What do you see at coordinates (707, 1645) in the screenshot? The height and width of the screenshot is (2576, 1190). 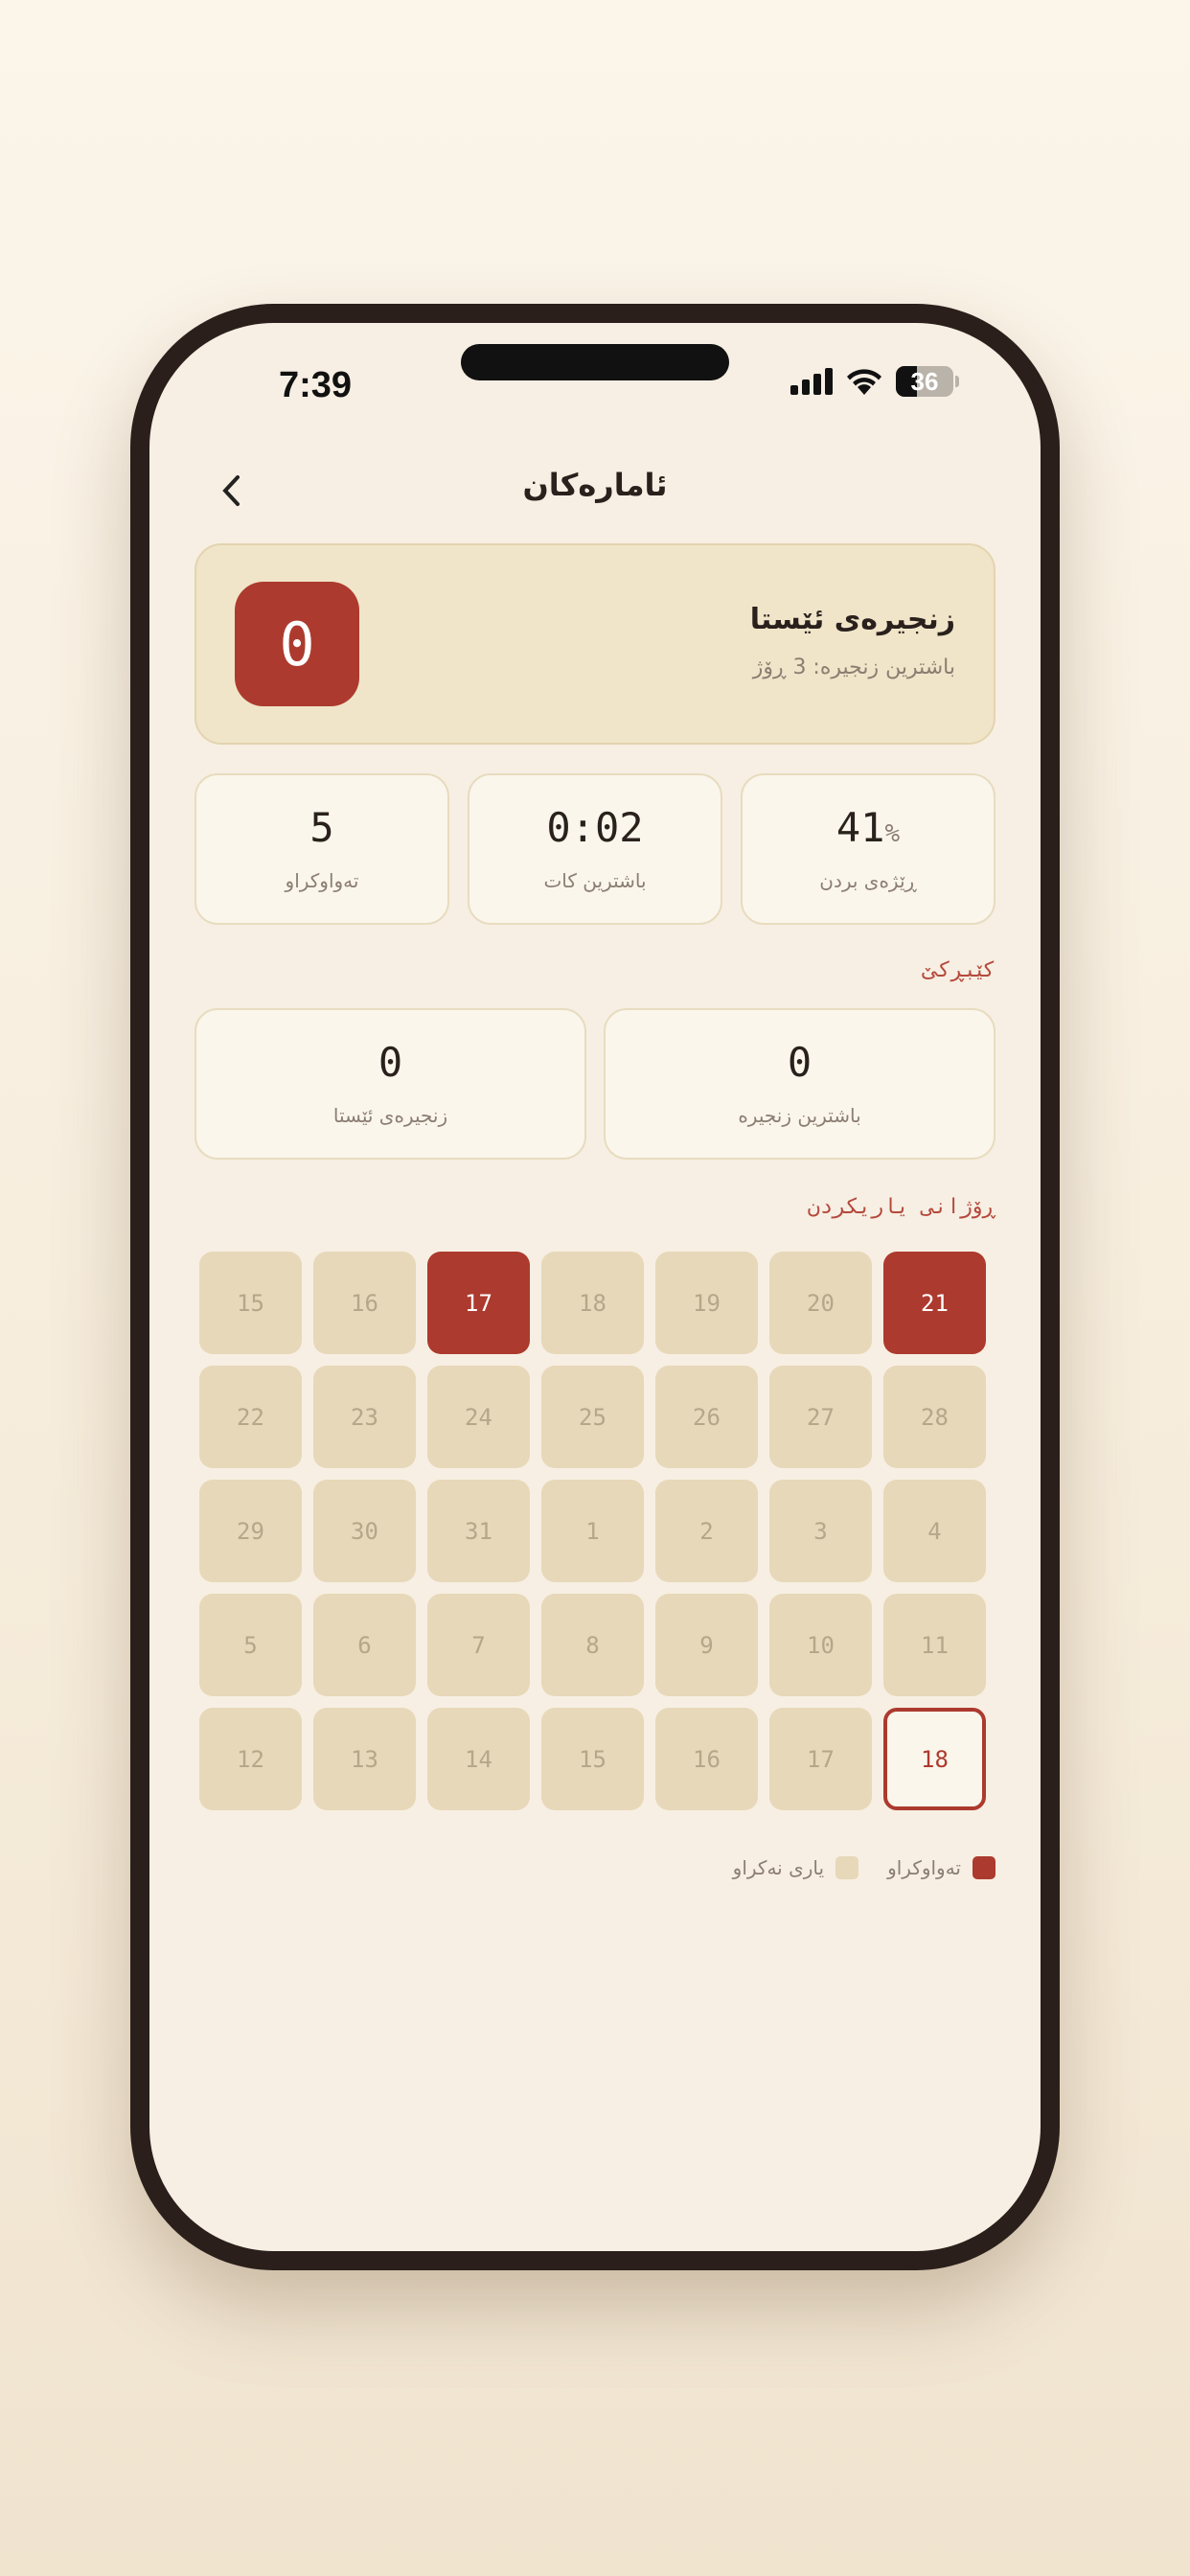 I see `calendar-day: 9` at bounding box center [707, 1645].